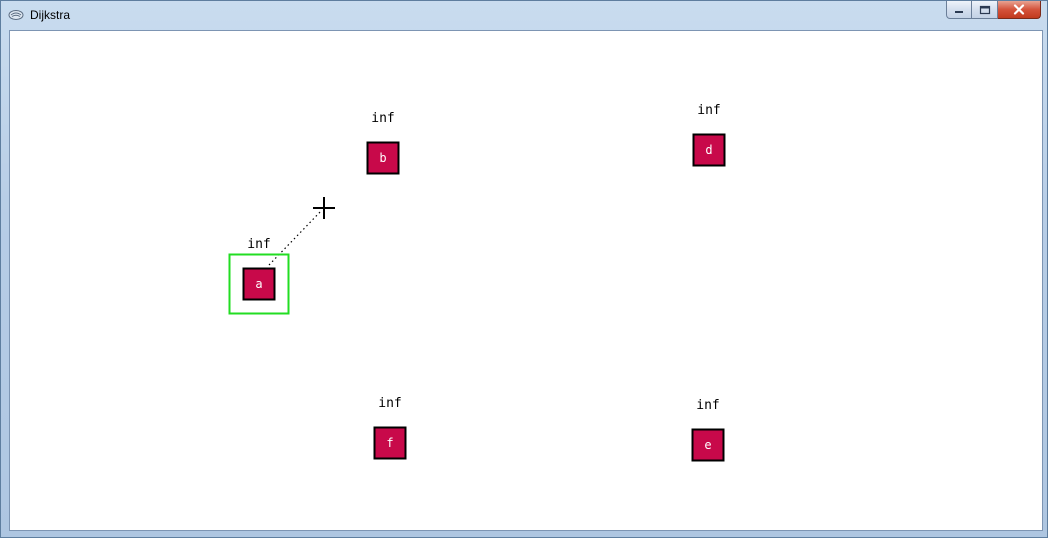  Describe the element at coordinates (707, 445) in the screenshot. I see `node-name-label: e` at that location.